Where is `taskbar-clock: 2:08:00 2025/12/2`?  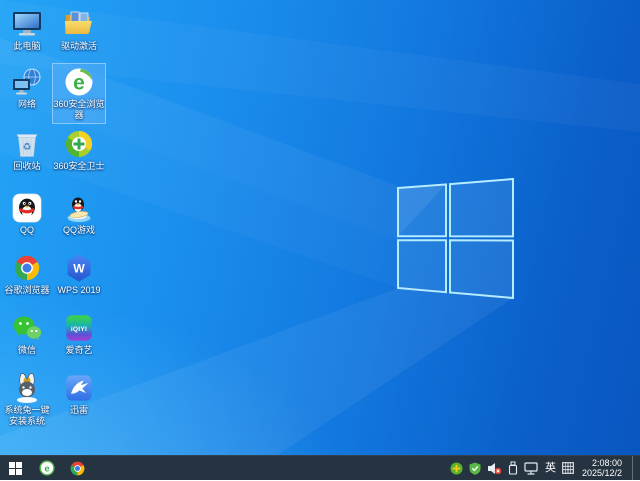
taskbar-clock: 2:08:00 2025/12/2 is located at coordinates (603, 468).